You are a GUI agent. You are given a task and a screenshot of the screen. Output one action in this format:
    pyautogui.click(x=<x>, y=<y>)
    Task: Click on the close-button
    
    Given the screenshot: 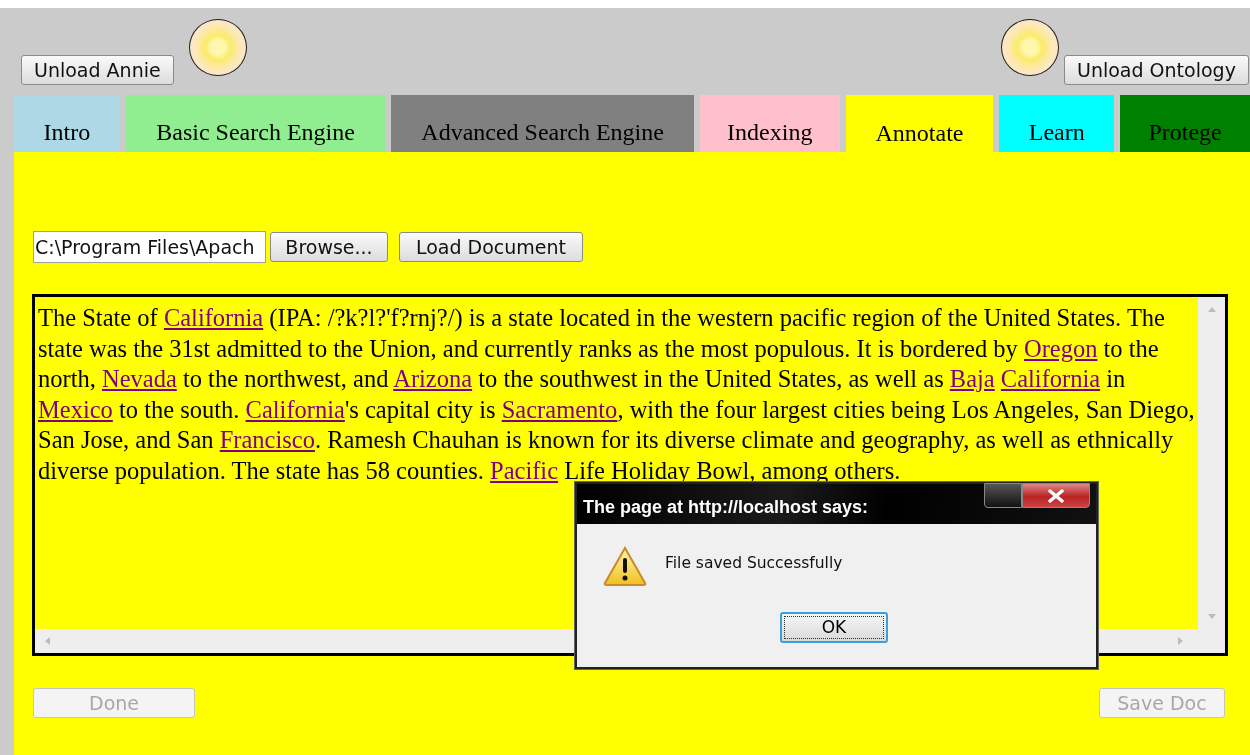 What is the action you would take?
    pyautogui.click(x=1056, y=495)
    